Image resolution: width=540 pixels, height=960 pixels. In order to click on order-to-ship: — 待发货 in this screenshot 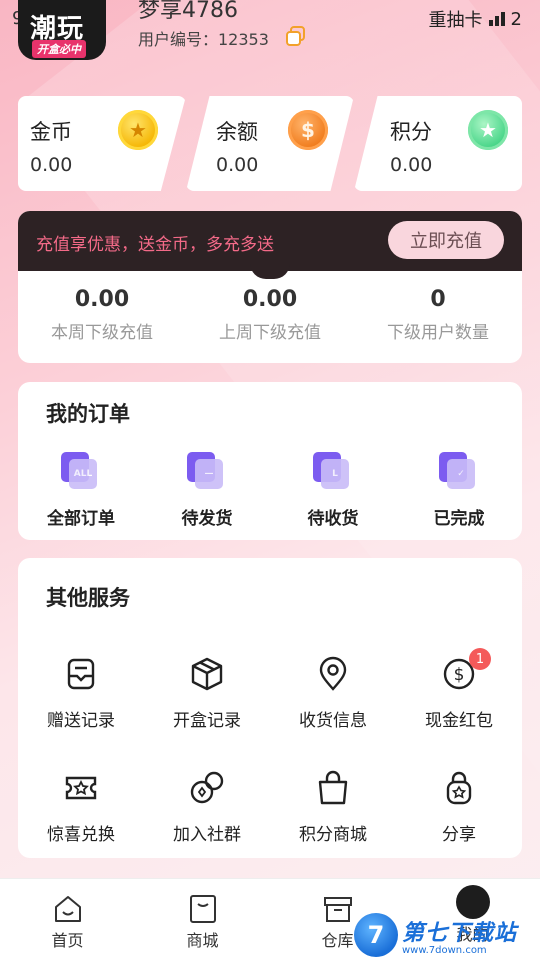, I will do `click(207, 490)`.